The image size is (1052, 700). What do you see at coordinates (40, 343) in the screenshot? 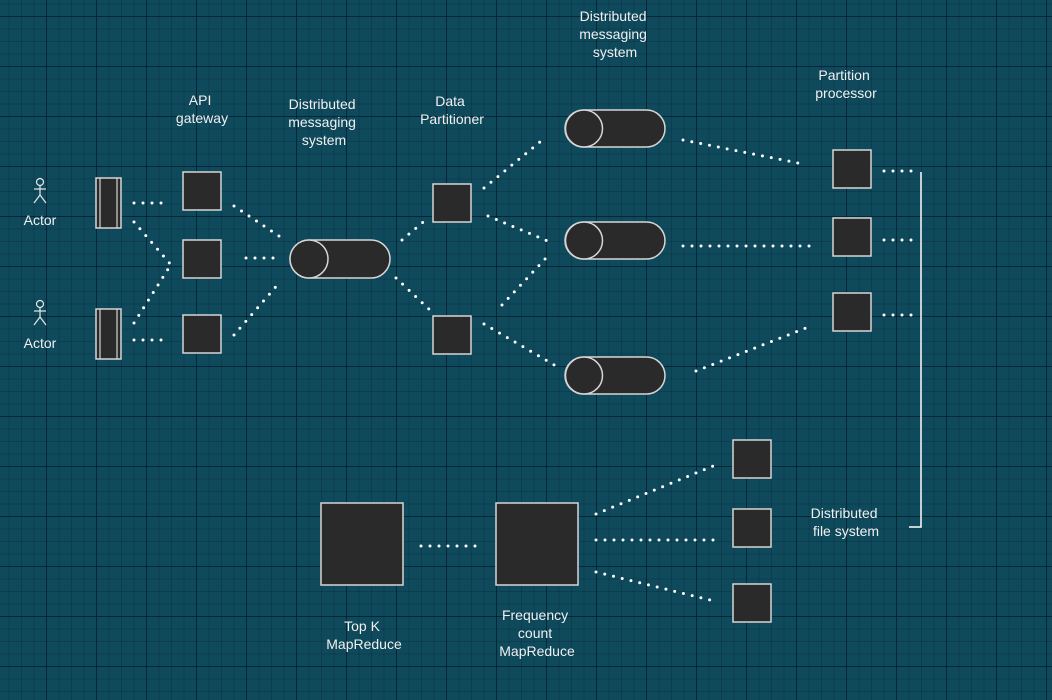
I see `actor-2-label: Actor` at bounding box center [40, 343].